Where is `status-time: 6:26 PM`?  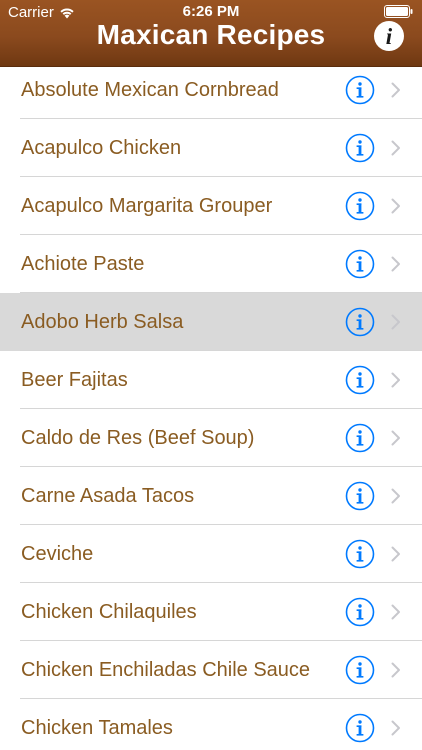 status-time: 6:26 PM is located at coordinates (211, 11).